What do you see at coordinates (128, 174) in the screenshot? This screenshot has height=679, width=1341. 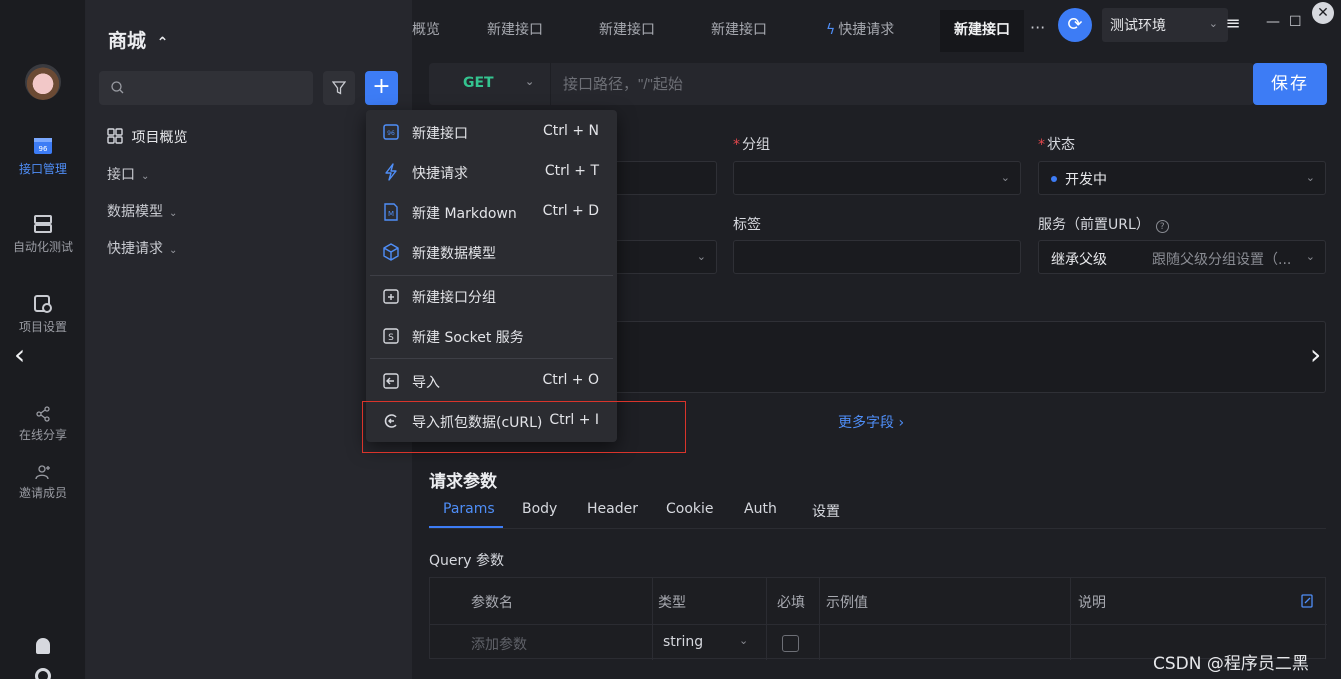 I see `tree-item-api: 接口 ⌄` at bounding box center [128, 174].